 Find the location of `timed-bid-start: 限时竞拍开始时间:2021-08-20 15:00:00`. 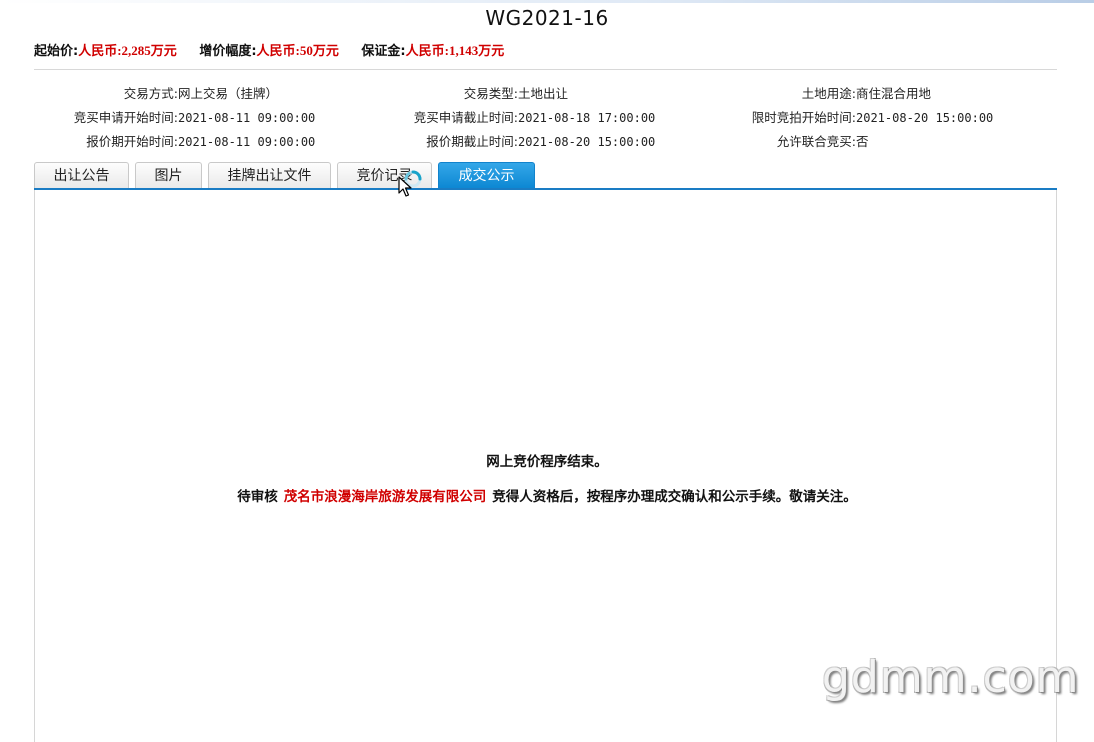

timed-bid-start: 限时竞拍开始时间:2021-08-20 15:00:00 is located at coordinates (866, 116).